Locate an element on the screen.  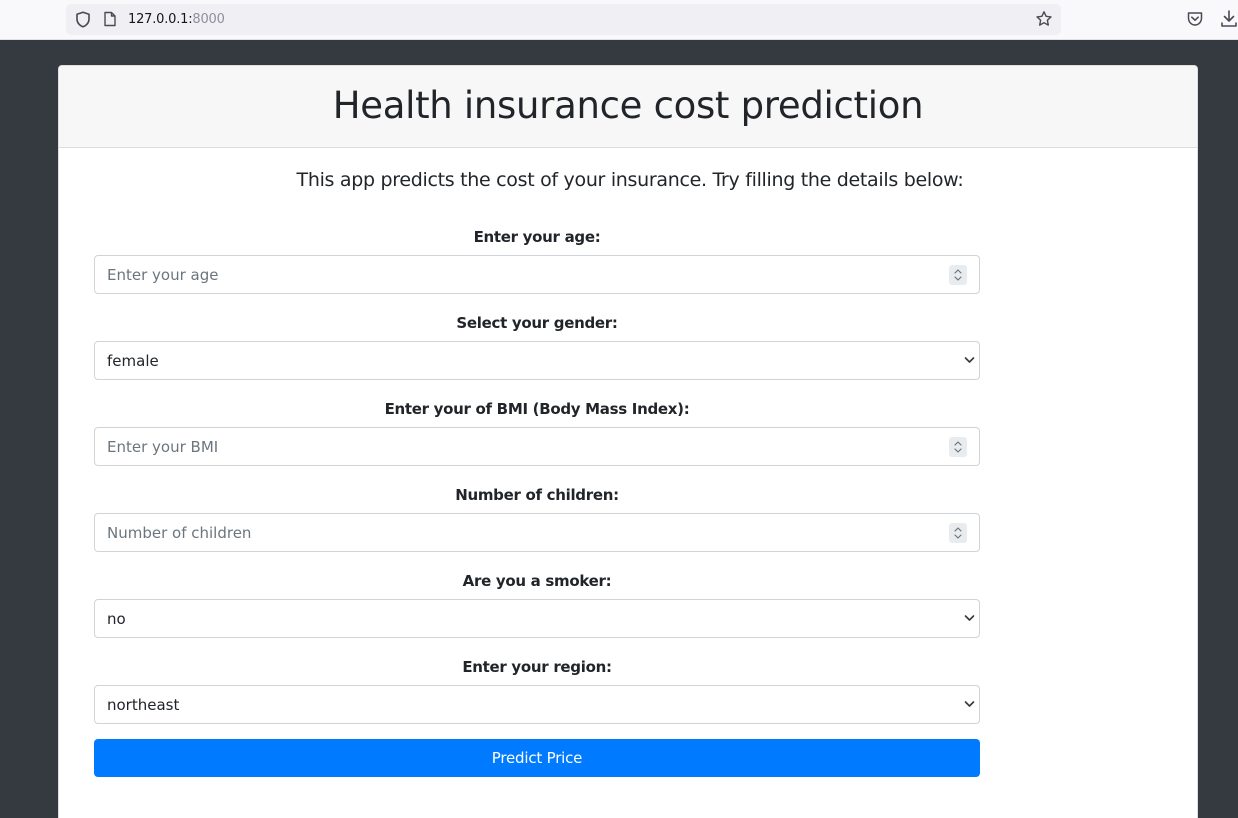
region-label: Enter your region: is located at coordinates (537, 667).